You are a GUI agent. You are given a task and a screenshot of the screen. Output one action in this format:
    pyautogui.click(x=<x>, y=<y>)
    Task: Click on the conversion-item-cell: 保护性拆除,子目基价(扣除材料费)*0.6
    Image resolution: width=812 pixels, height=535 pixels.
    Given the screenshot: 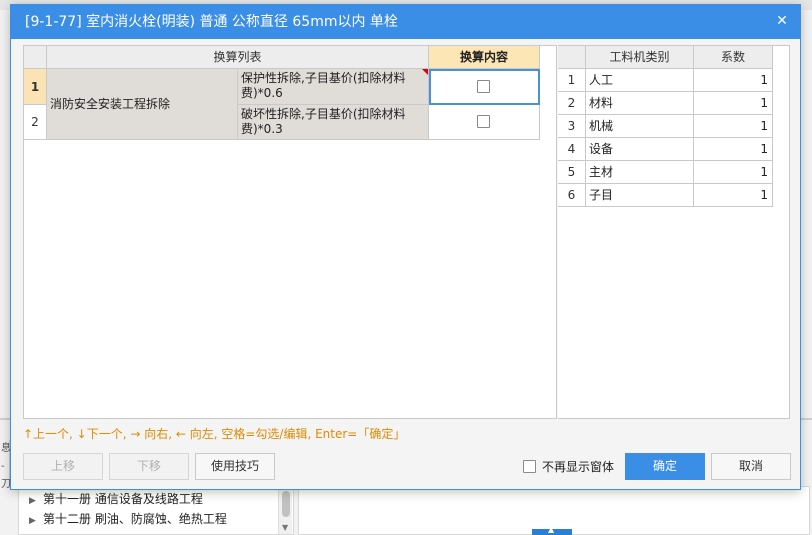 What is the action you would take?
    pyautogui.click(x=333, y=87)
    